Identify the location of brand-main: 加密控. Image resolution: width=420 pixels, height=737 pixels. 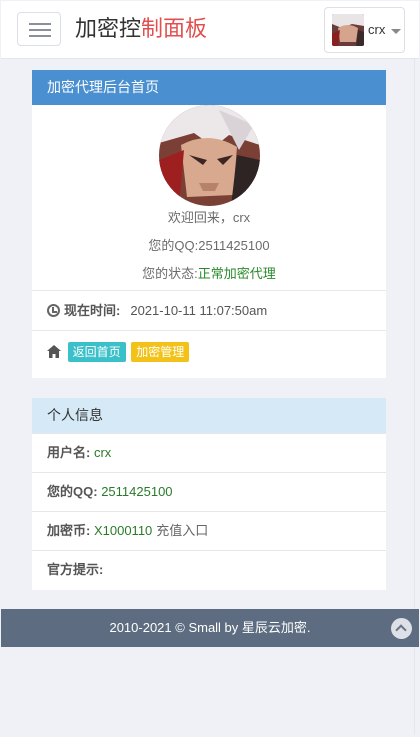
(108, 28).